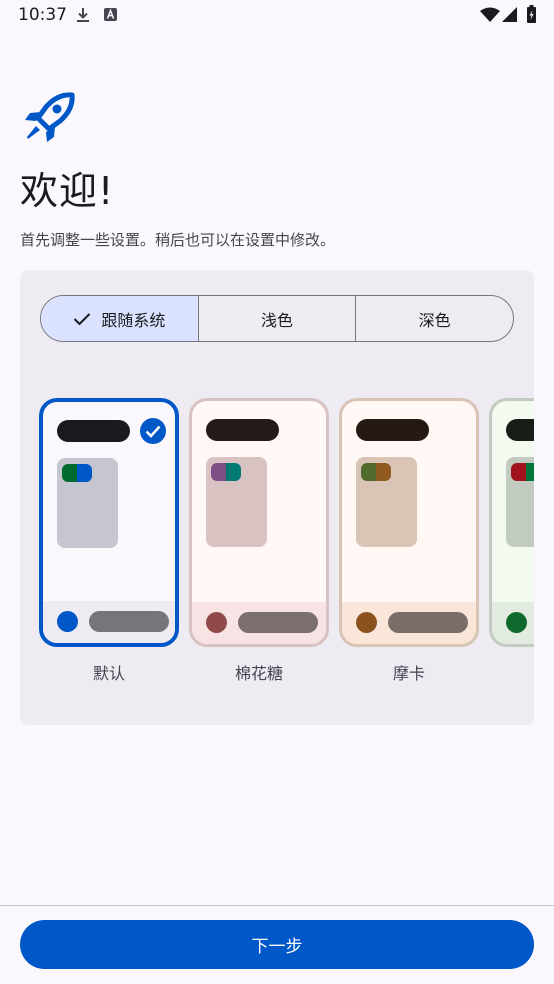  What do you see at coordinates (82, 319) in the screenshot?
I see `check-icon` at bounding box center [82, 319].